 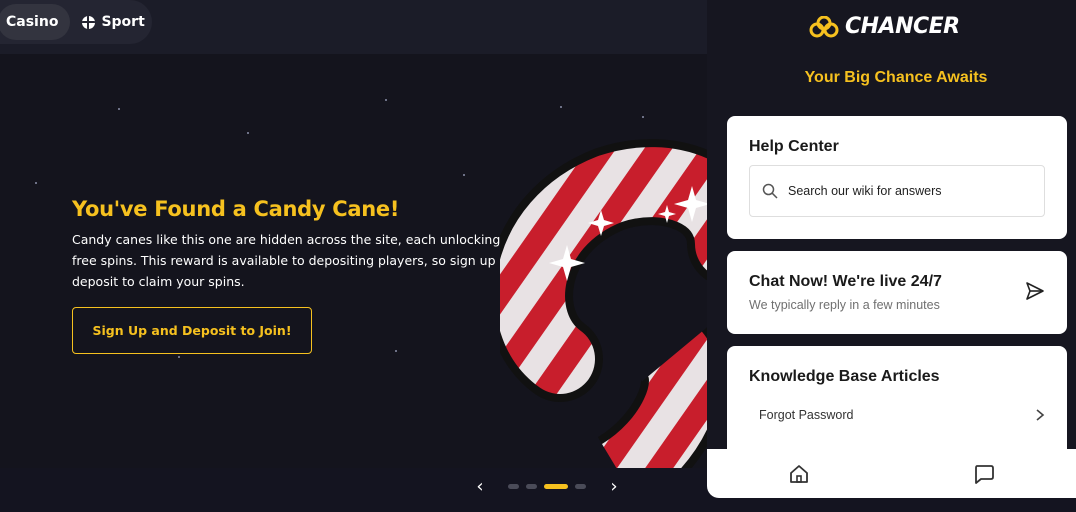 I want to click on nav-tab-group: Casino Sport, so click(x=76, y=22).